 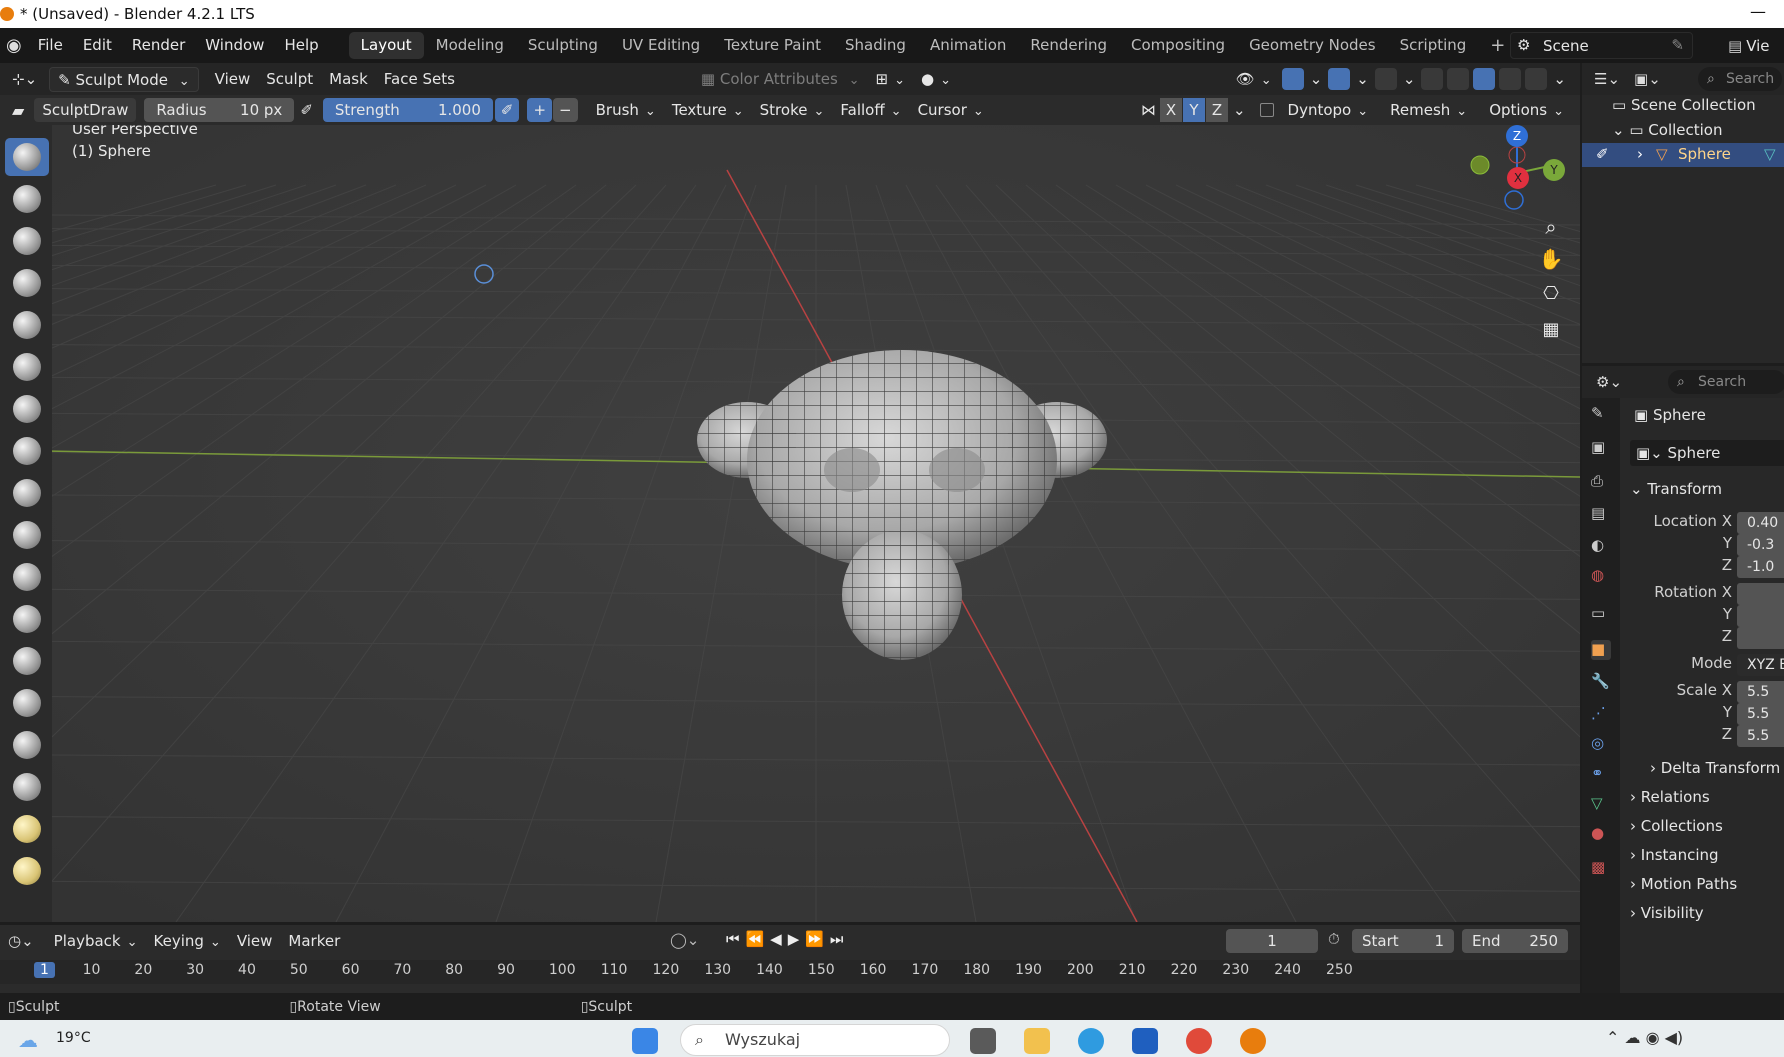 I want to click on menu-view: View, so click(x=233, y=79).